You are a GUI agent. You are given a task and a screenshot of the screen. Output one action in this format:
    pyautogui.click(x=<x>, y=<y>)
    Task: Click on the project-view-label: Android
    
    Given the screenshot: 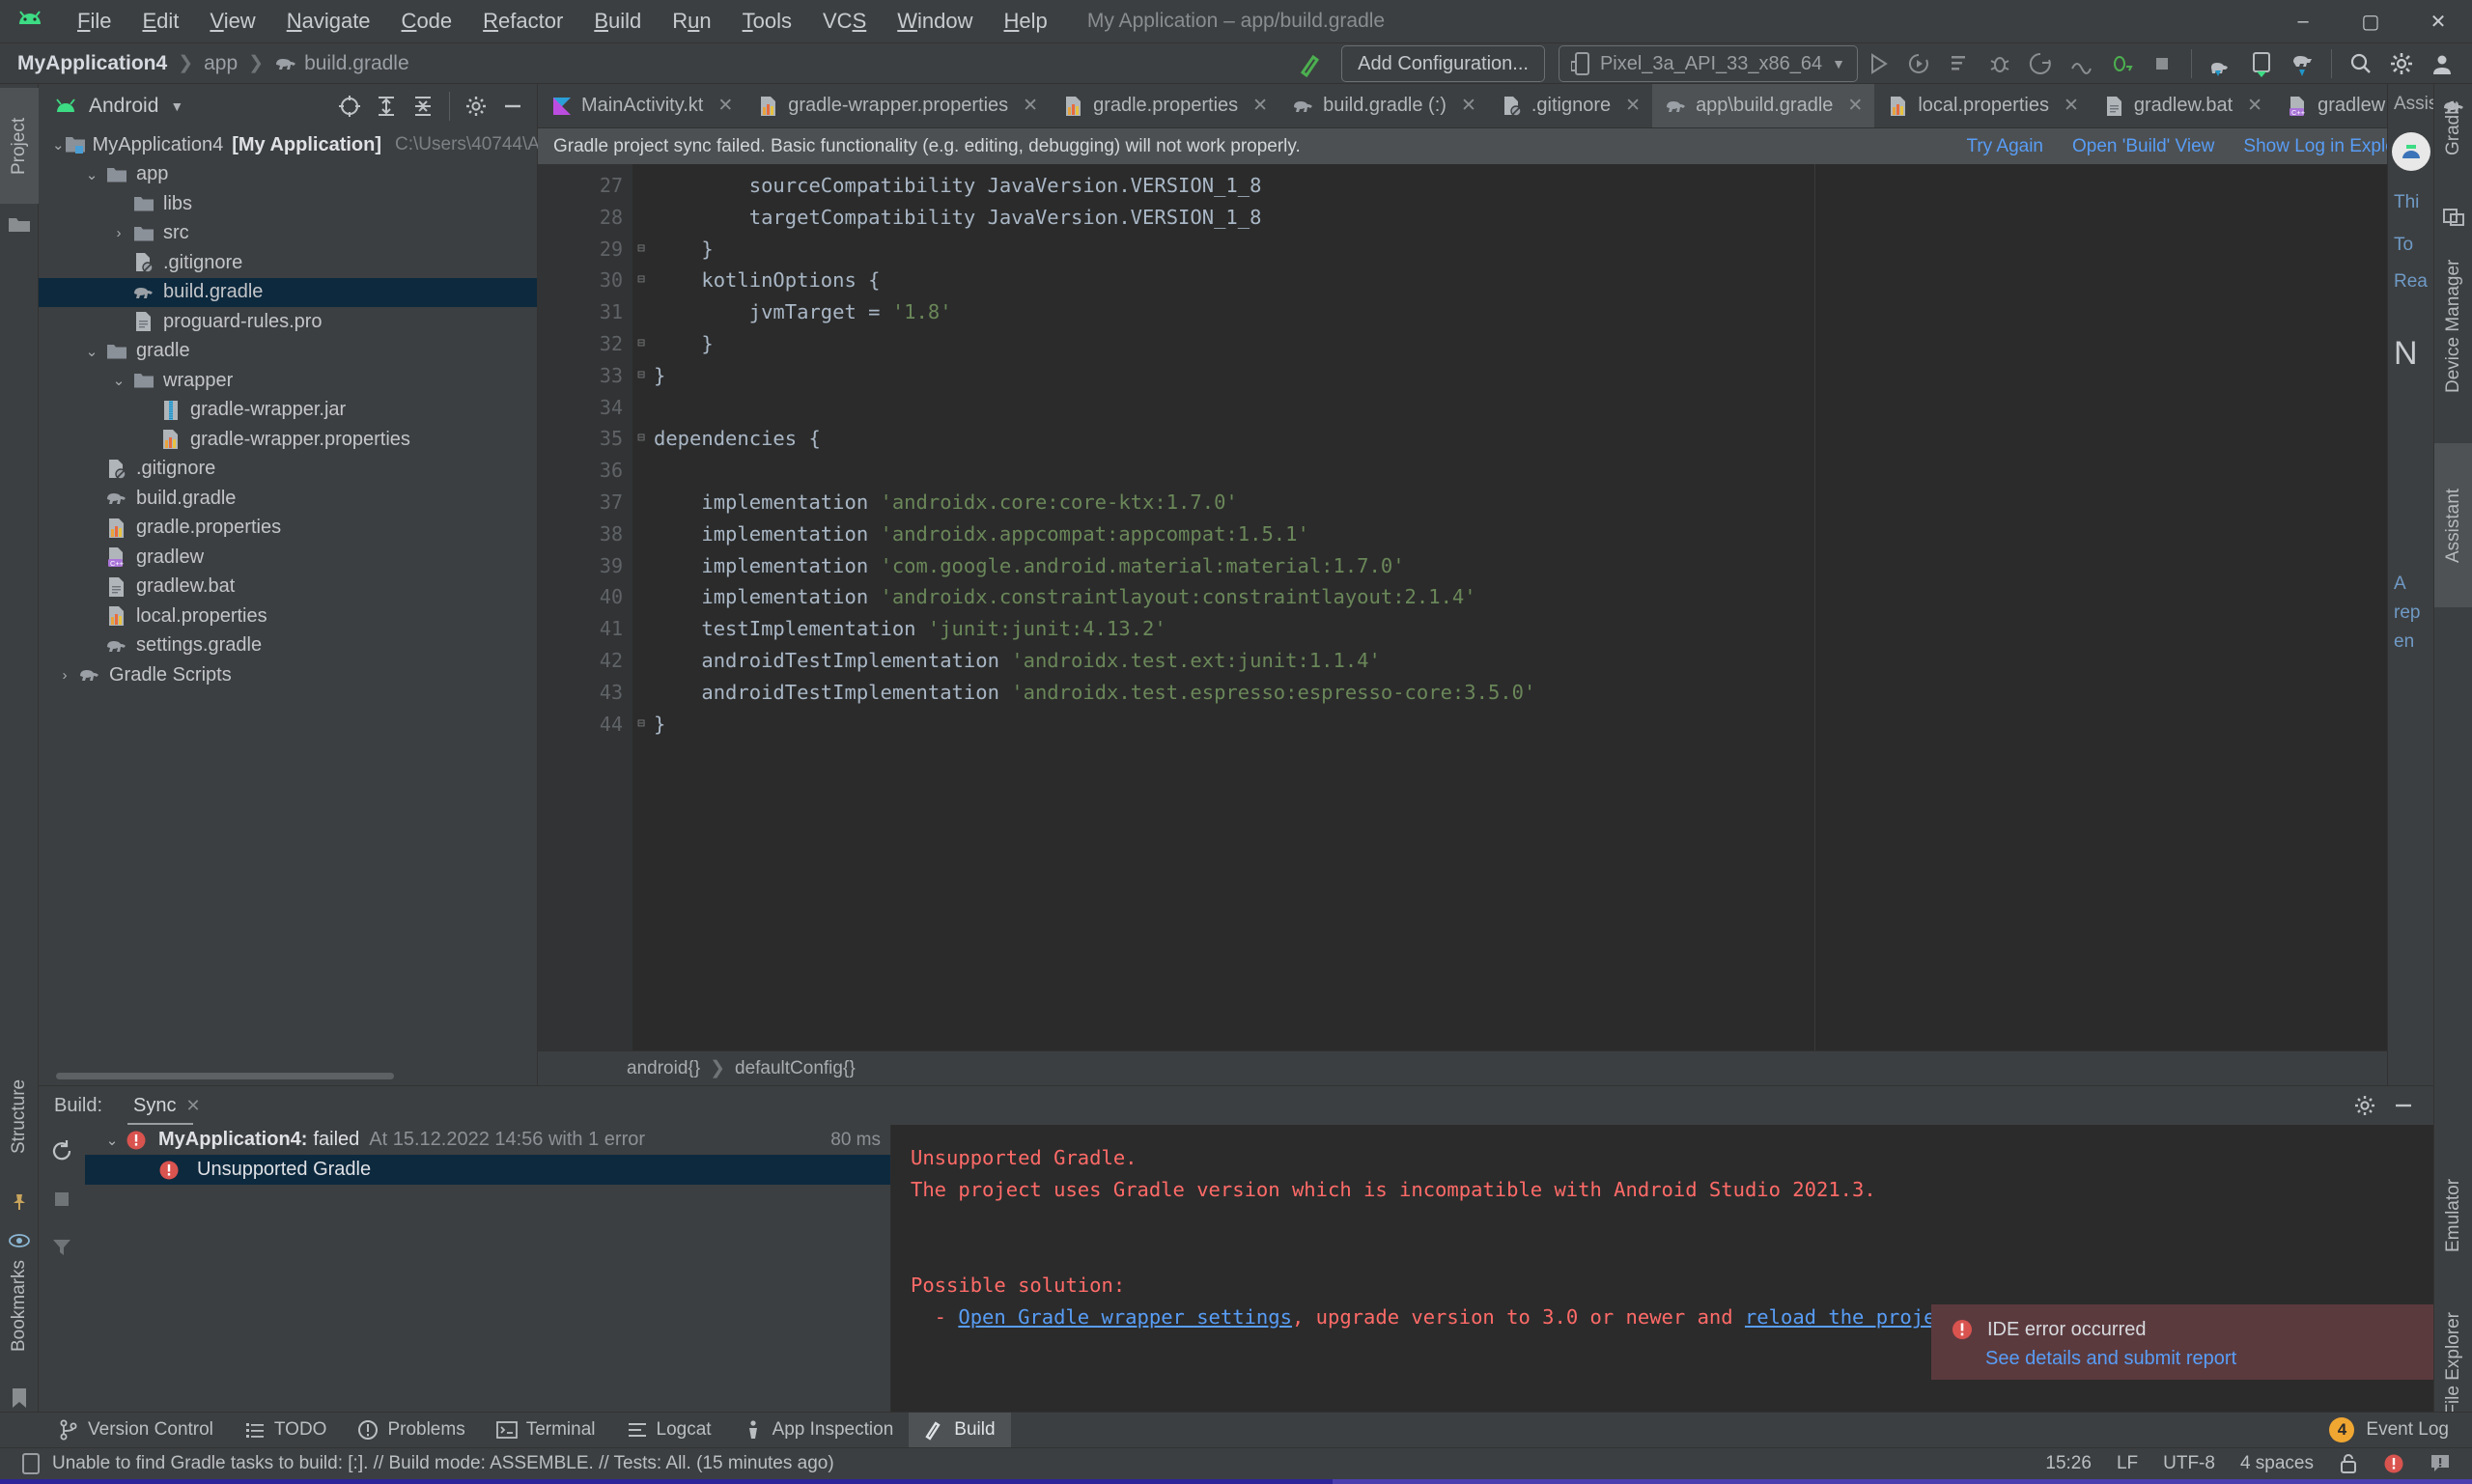 What is the action you would take?
    pyautogui.click(x=123, y=107)
    